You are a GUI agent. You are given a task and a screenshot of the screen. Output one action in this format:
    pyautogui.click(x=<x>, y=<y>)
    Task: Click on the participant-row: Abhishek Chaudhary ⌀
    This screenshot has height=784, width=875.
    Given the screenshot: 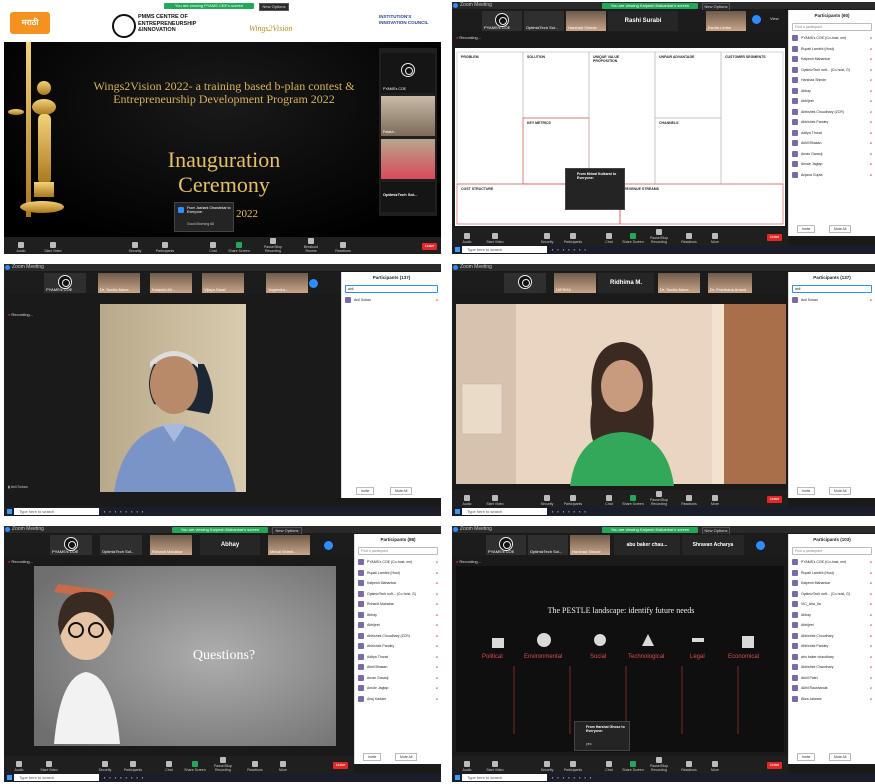 What is the action you would take?
    pyautogui.click(x=832, y=667)
    